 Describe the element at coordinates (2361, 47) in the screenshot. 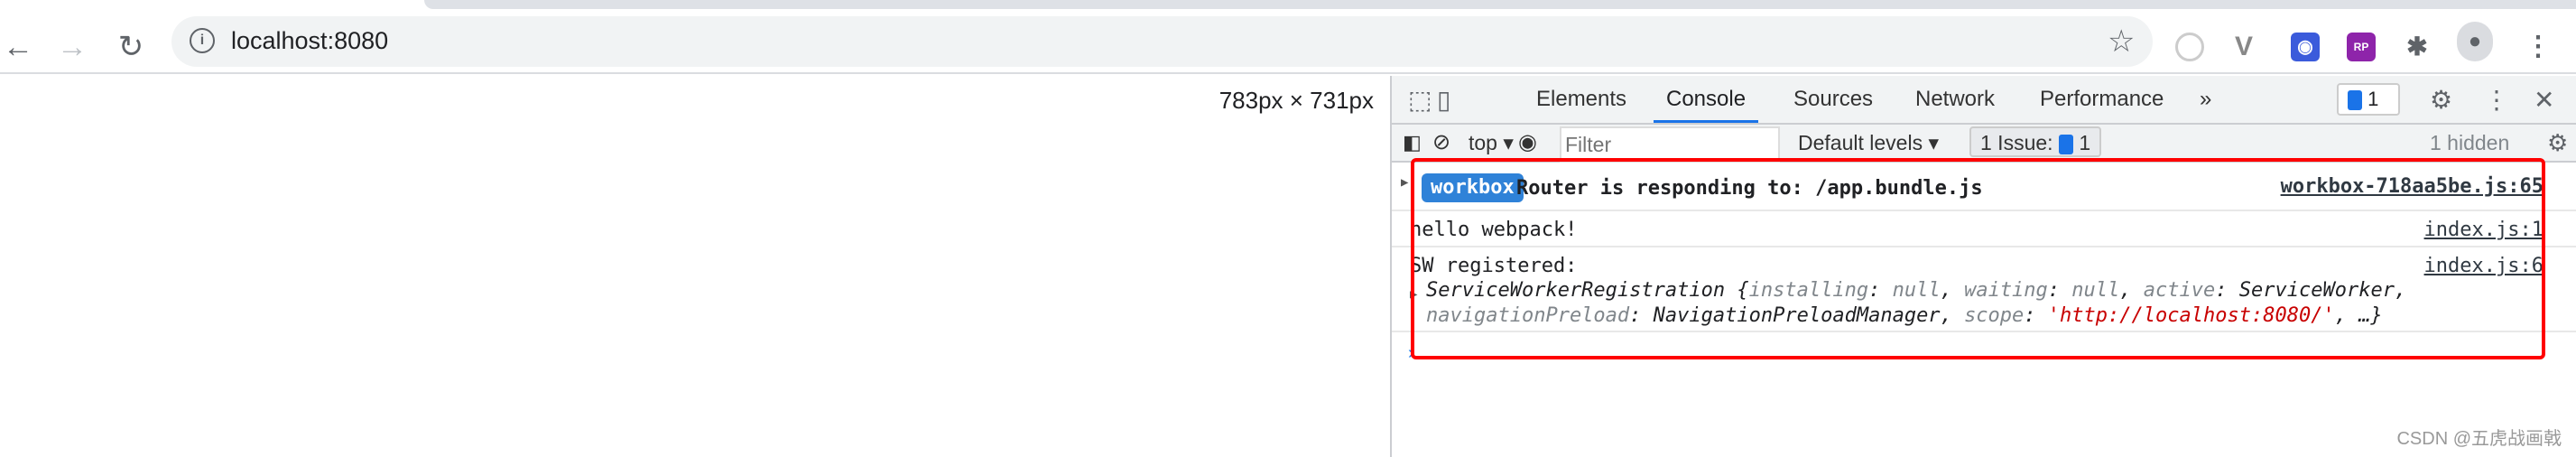

I see `extension-icon: RP` at that location.